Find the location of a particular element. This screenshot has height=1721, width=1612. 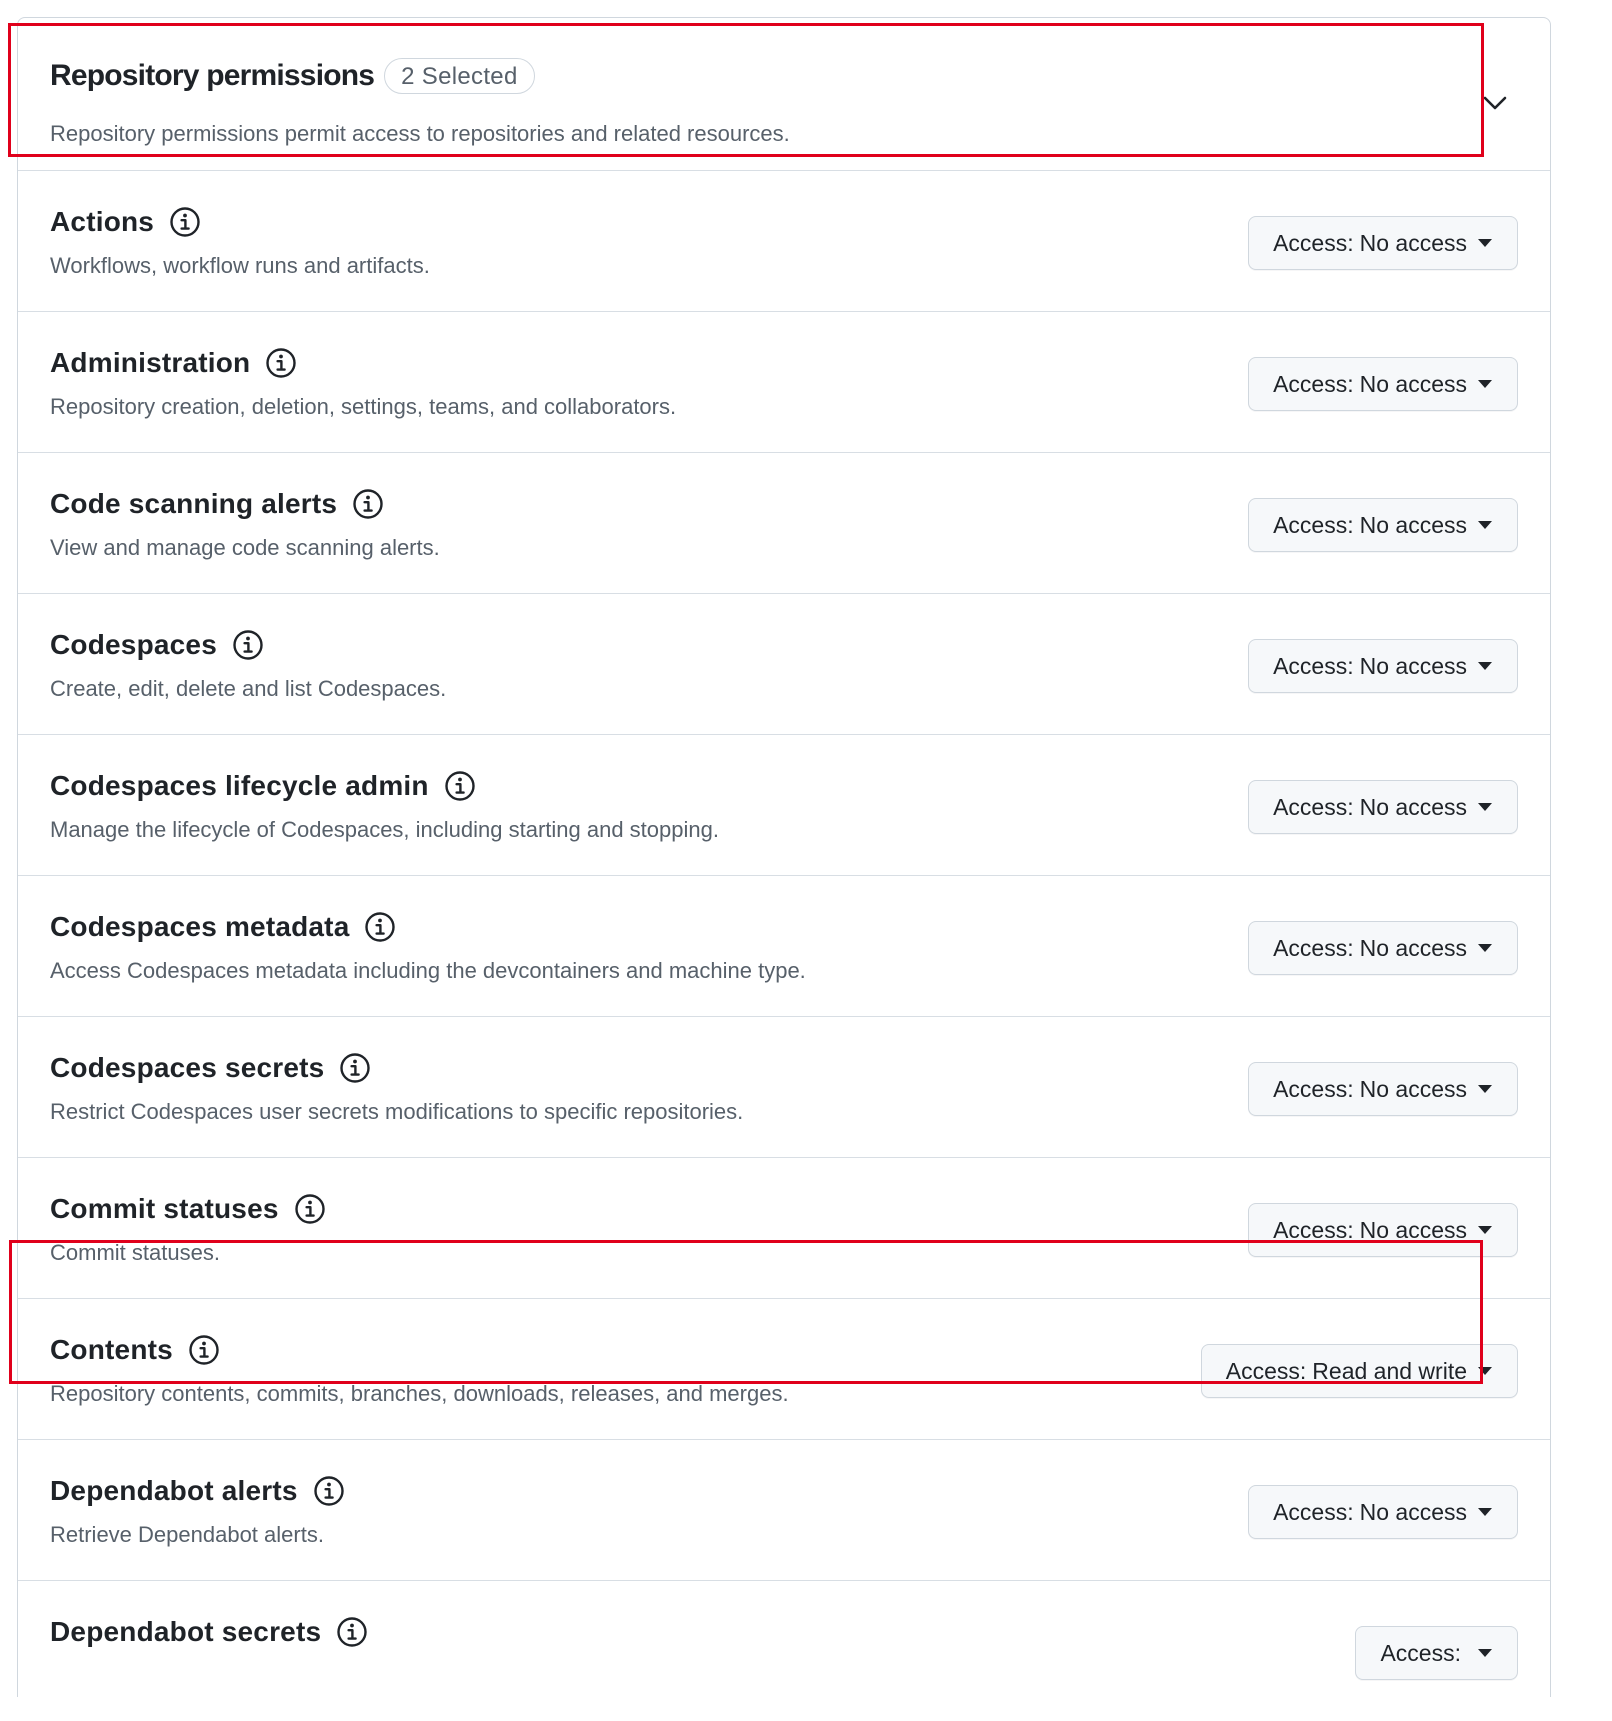

permission-title-line: Contents is located at coordinates (135, 1350).